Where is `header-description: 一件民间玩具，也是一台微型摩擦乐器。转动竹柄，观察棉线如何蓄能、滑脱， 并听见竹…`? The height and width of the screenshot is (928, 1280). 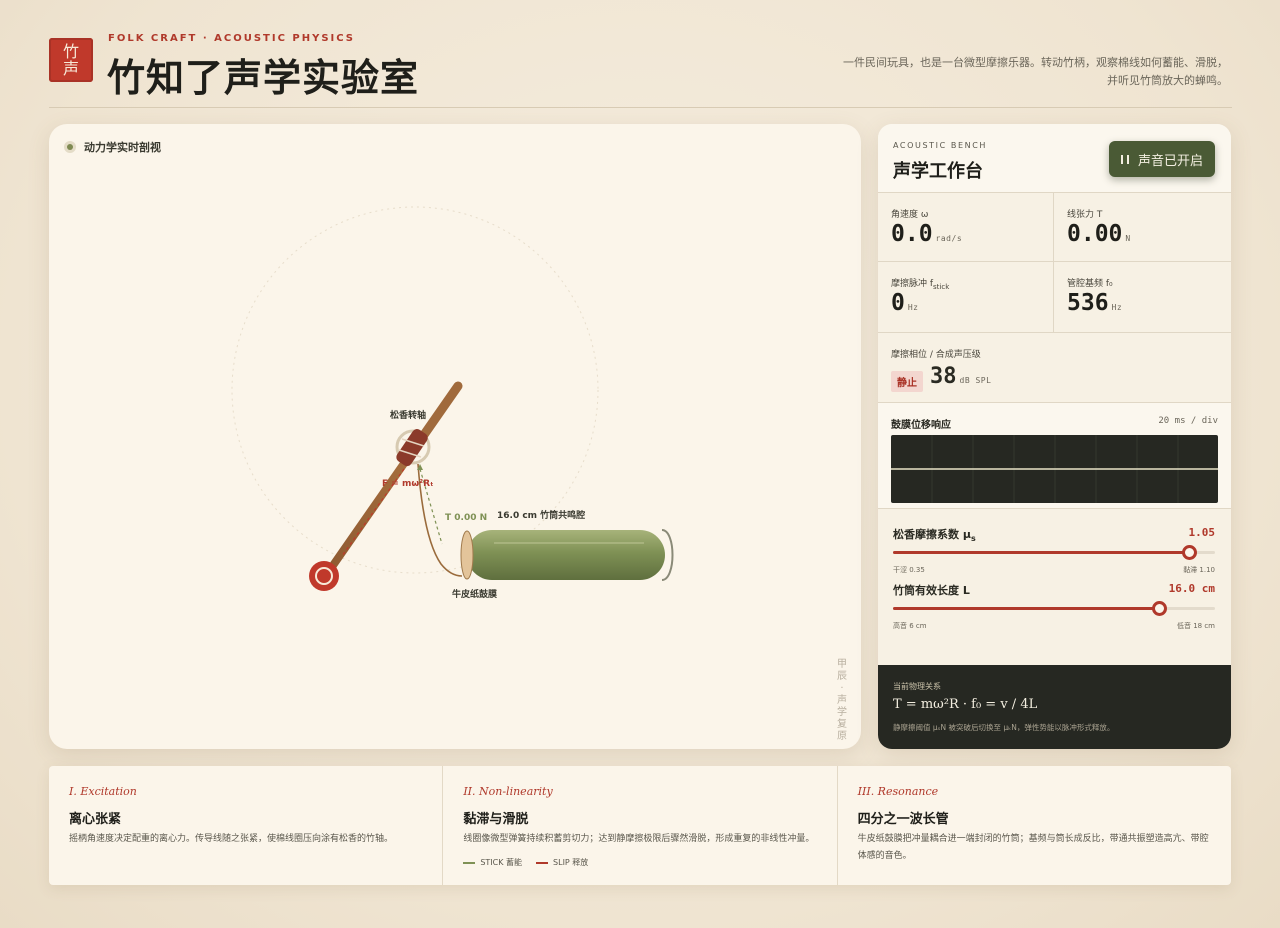 header-description: 一件民间玩具，也是一台微型摩擦乐器。转动竹柄，观察棉线如何蓄能、滑脱， 并听见竹… is located at coordinates (1018, 72).